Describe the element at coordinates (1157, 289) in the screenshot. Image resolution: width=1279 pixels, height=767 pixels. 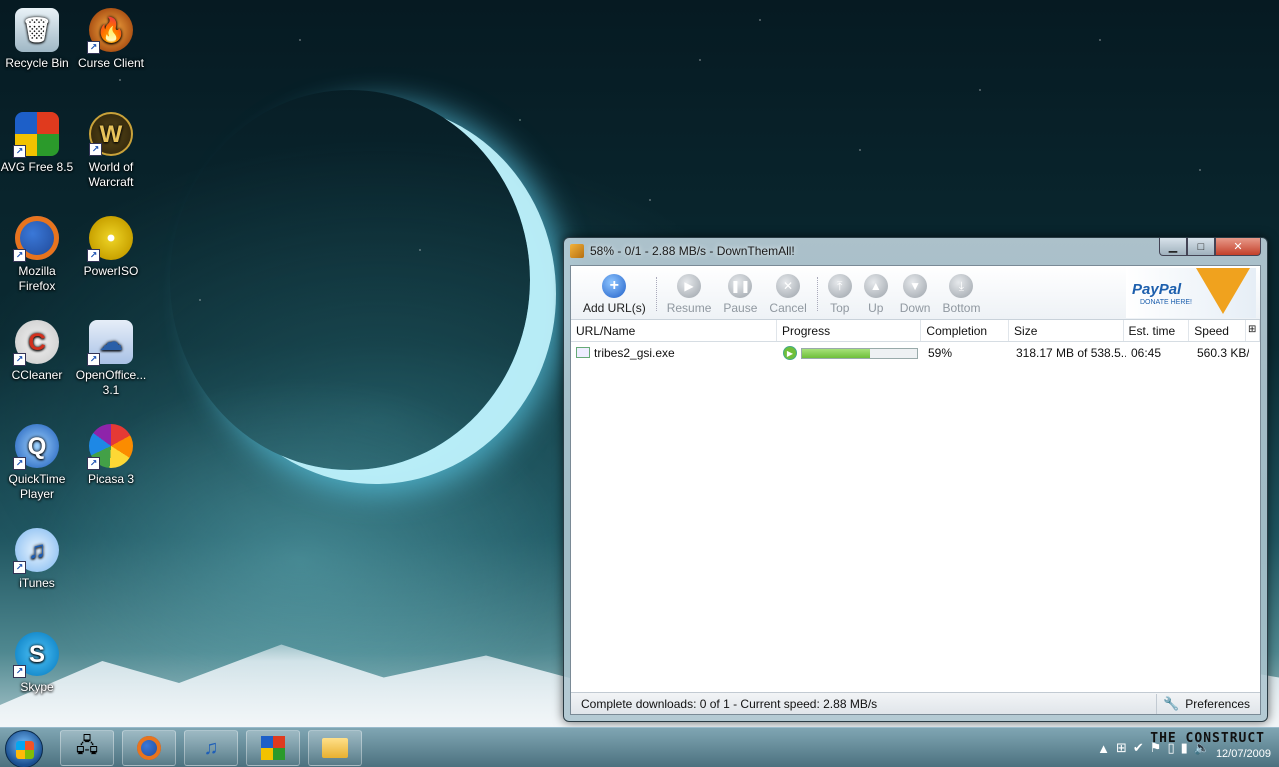
I see `paypal-logo: PayPal` at that location.